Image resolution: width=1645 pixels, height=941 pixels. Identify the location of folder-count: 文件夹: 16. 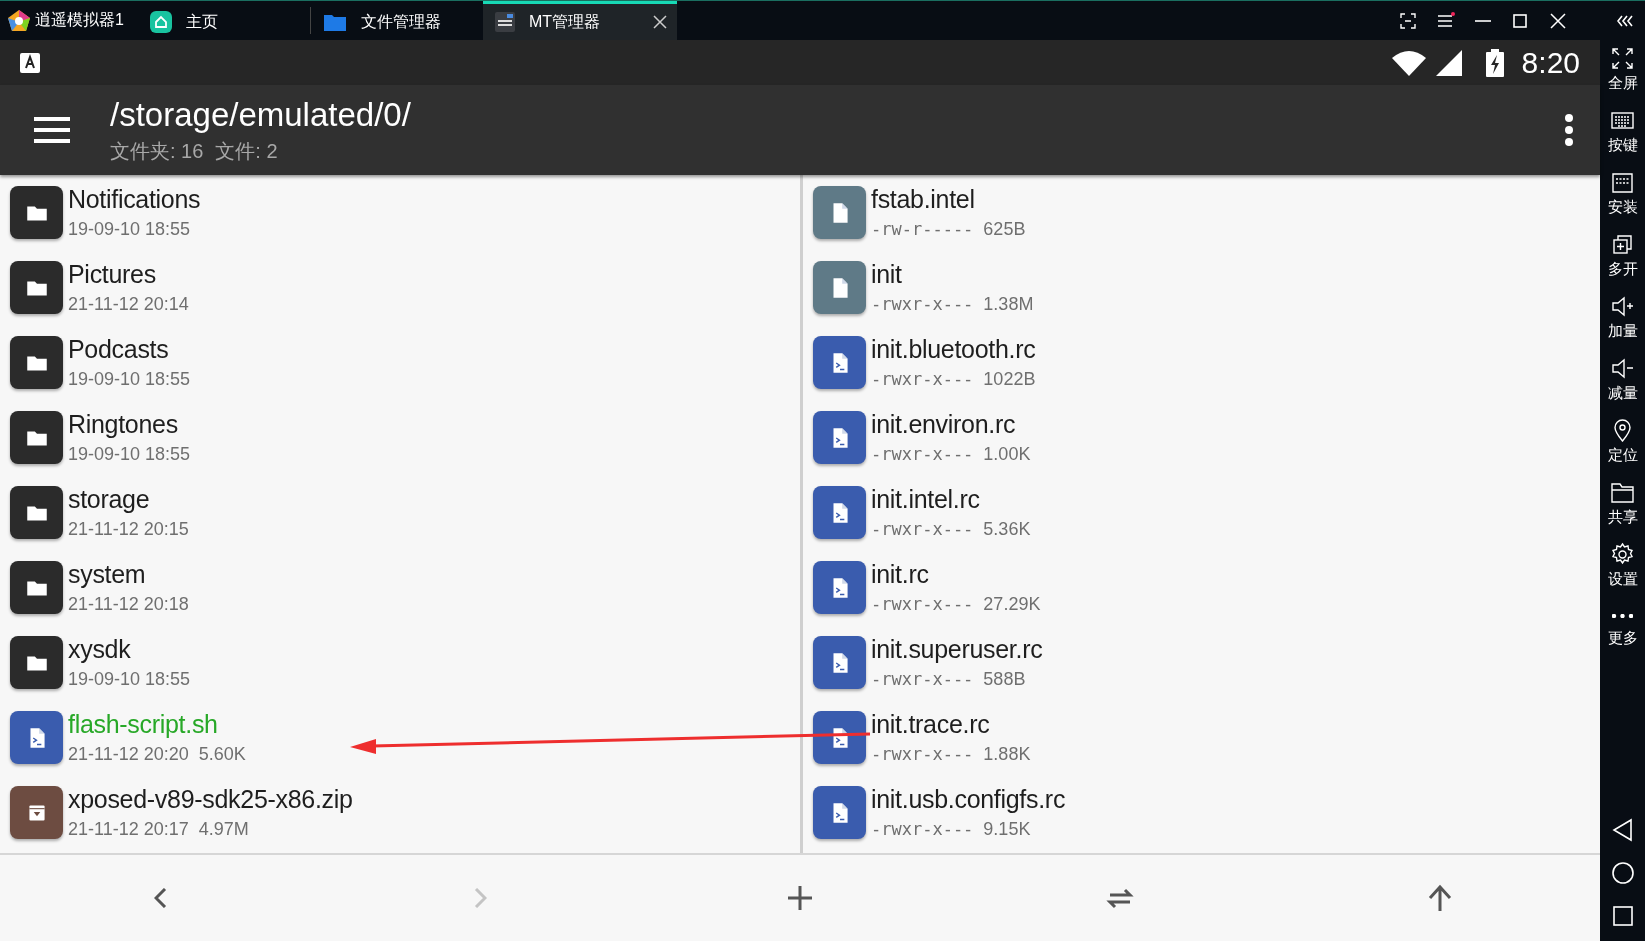
(157, 151).